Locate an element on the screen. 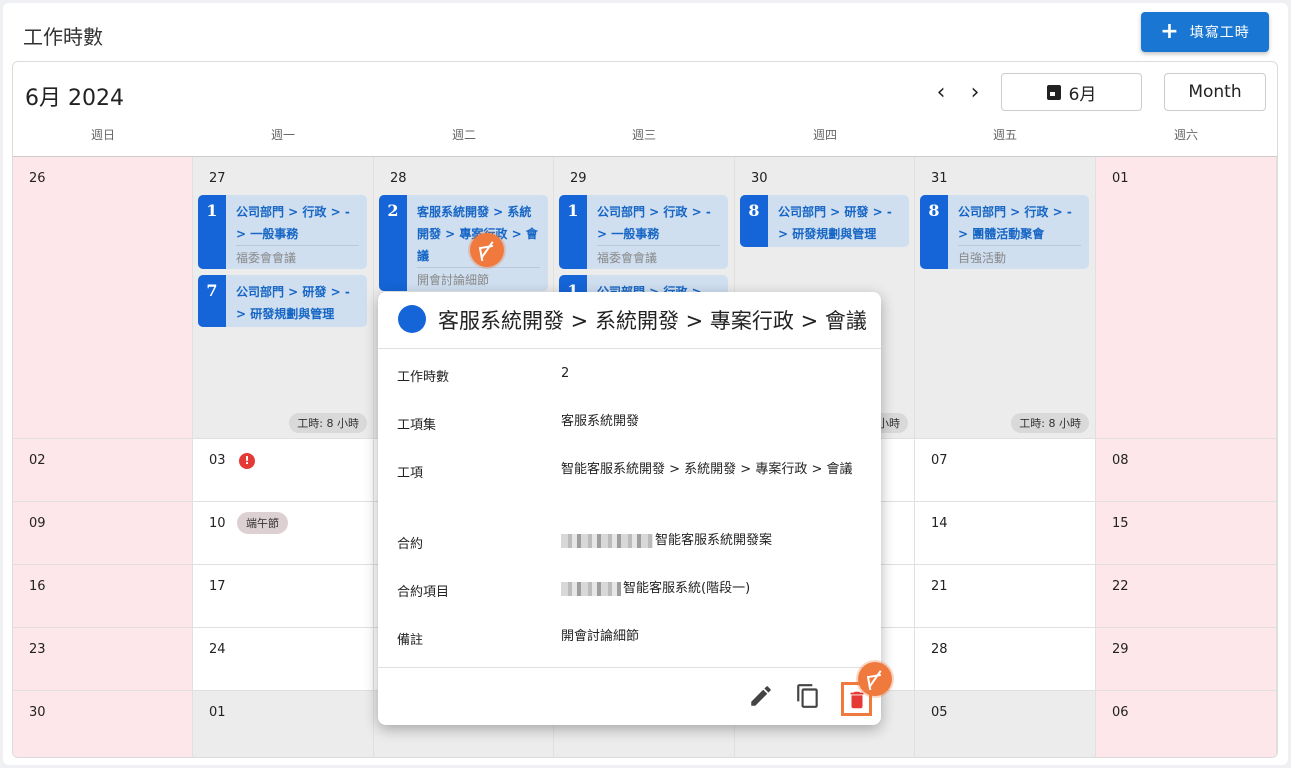  day-cell: 06 is located at coordinates (1186, 724).